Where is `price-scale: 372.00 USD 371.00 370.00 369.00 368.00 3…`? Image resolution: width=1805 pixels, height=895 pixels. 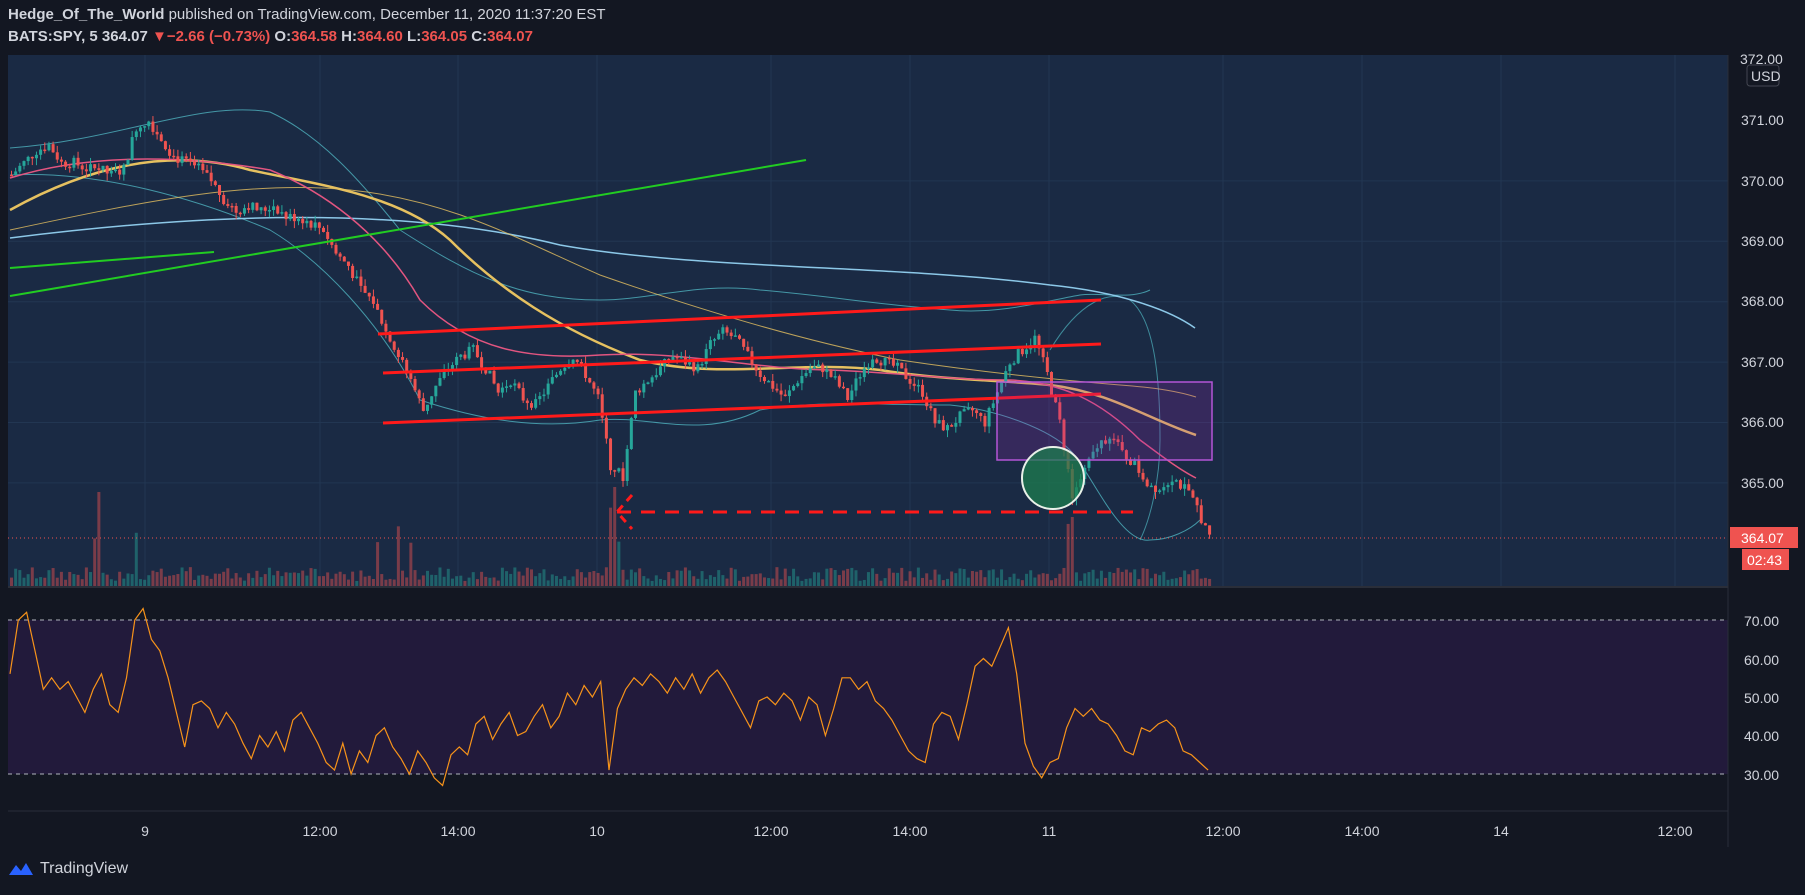 price-scale: 372.00 USD 371.00 370.00 369.00 368.00 3… is located at coordinates (1764, 310).